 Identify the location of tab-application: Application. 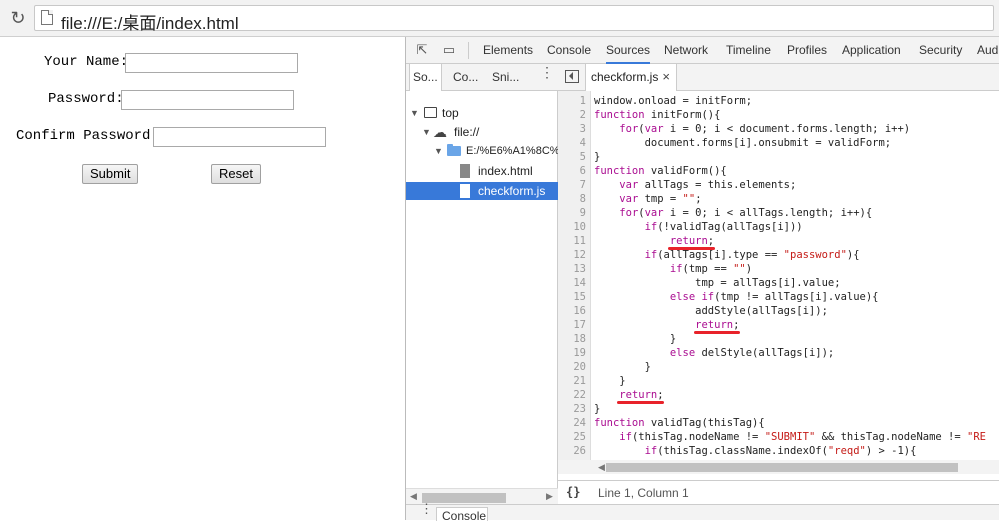
(871, 50).